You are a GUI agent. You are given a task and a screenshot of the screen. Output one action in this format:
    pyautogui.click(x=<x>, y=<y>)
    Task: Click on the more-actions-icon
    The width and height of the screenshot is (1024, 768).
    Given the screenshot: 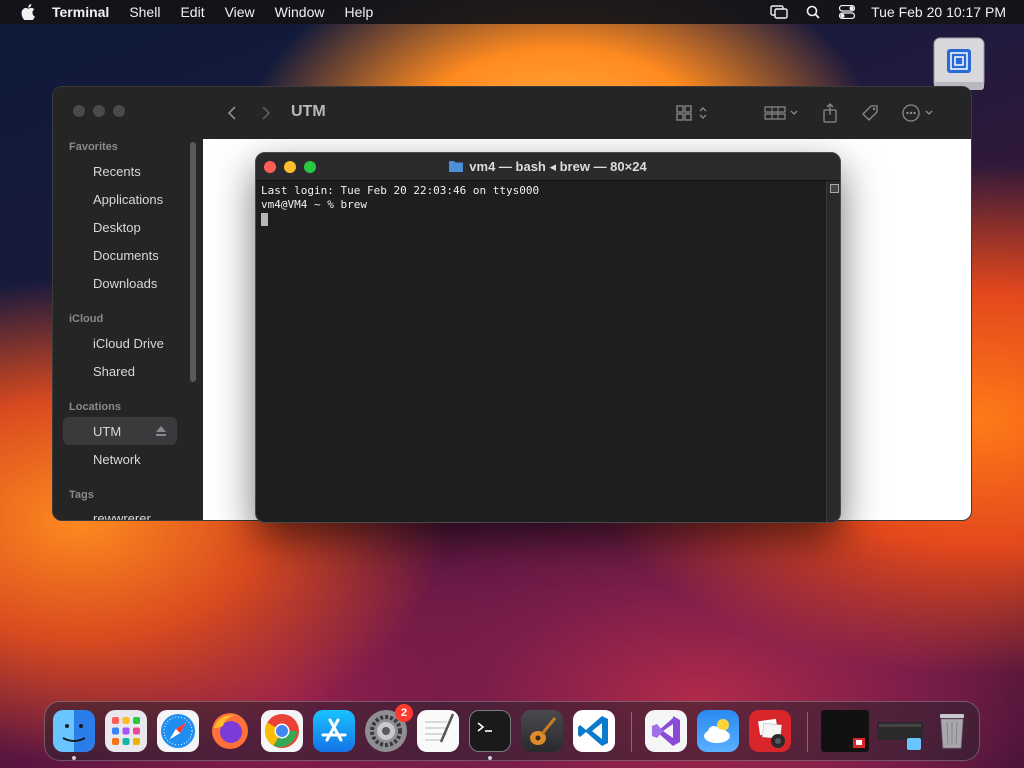 What is the action you would take?
    pyautogui.click(x=919, y=113)
    